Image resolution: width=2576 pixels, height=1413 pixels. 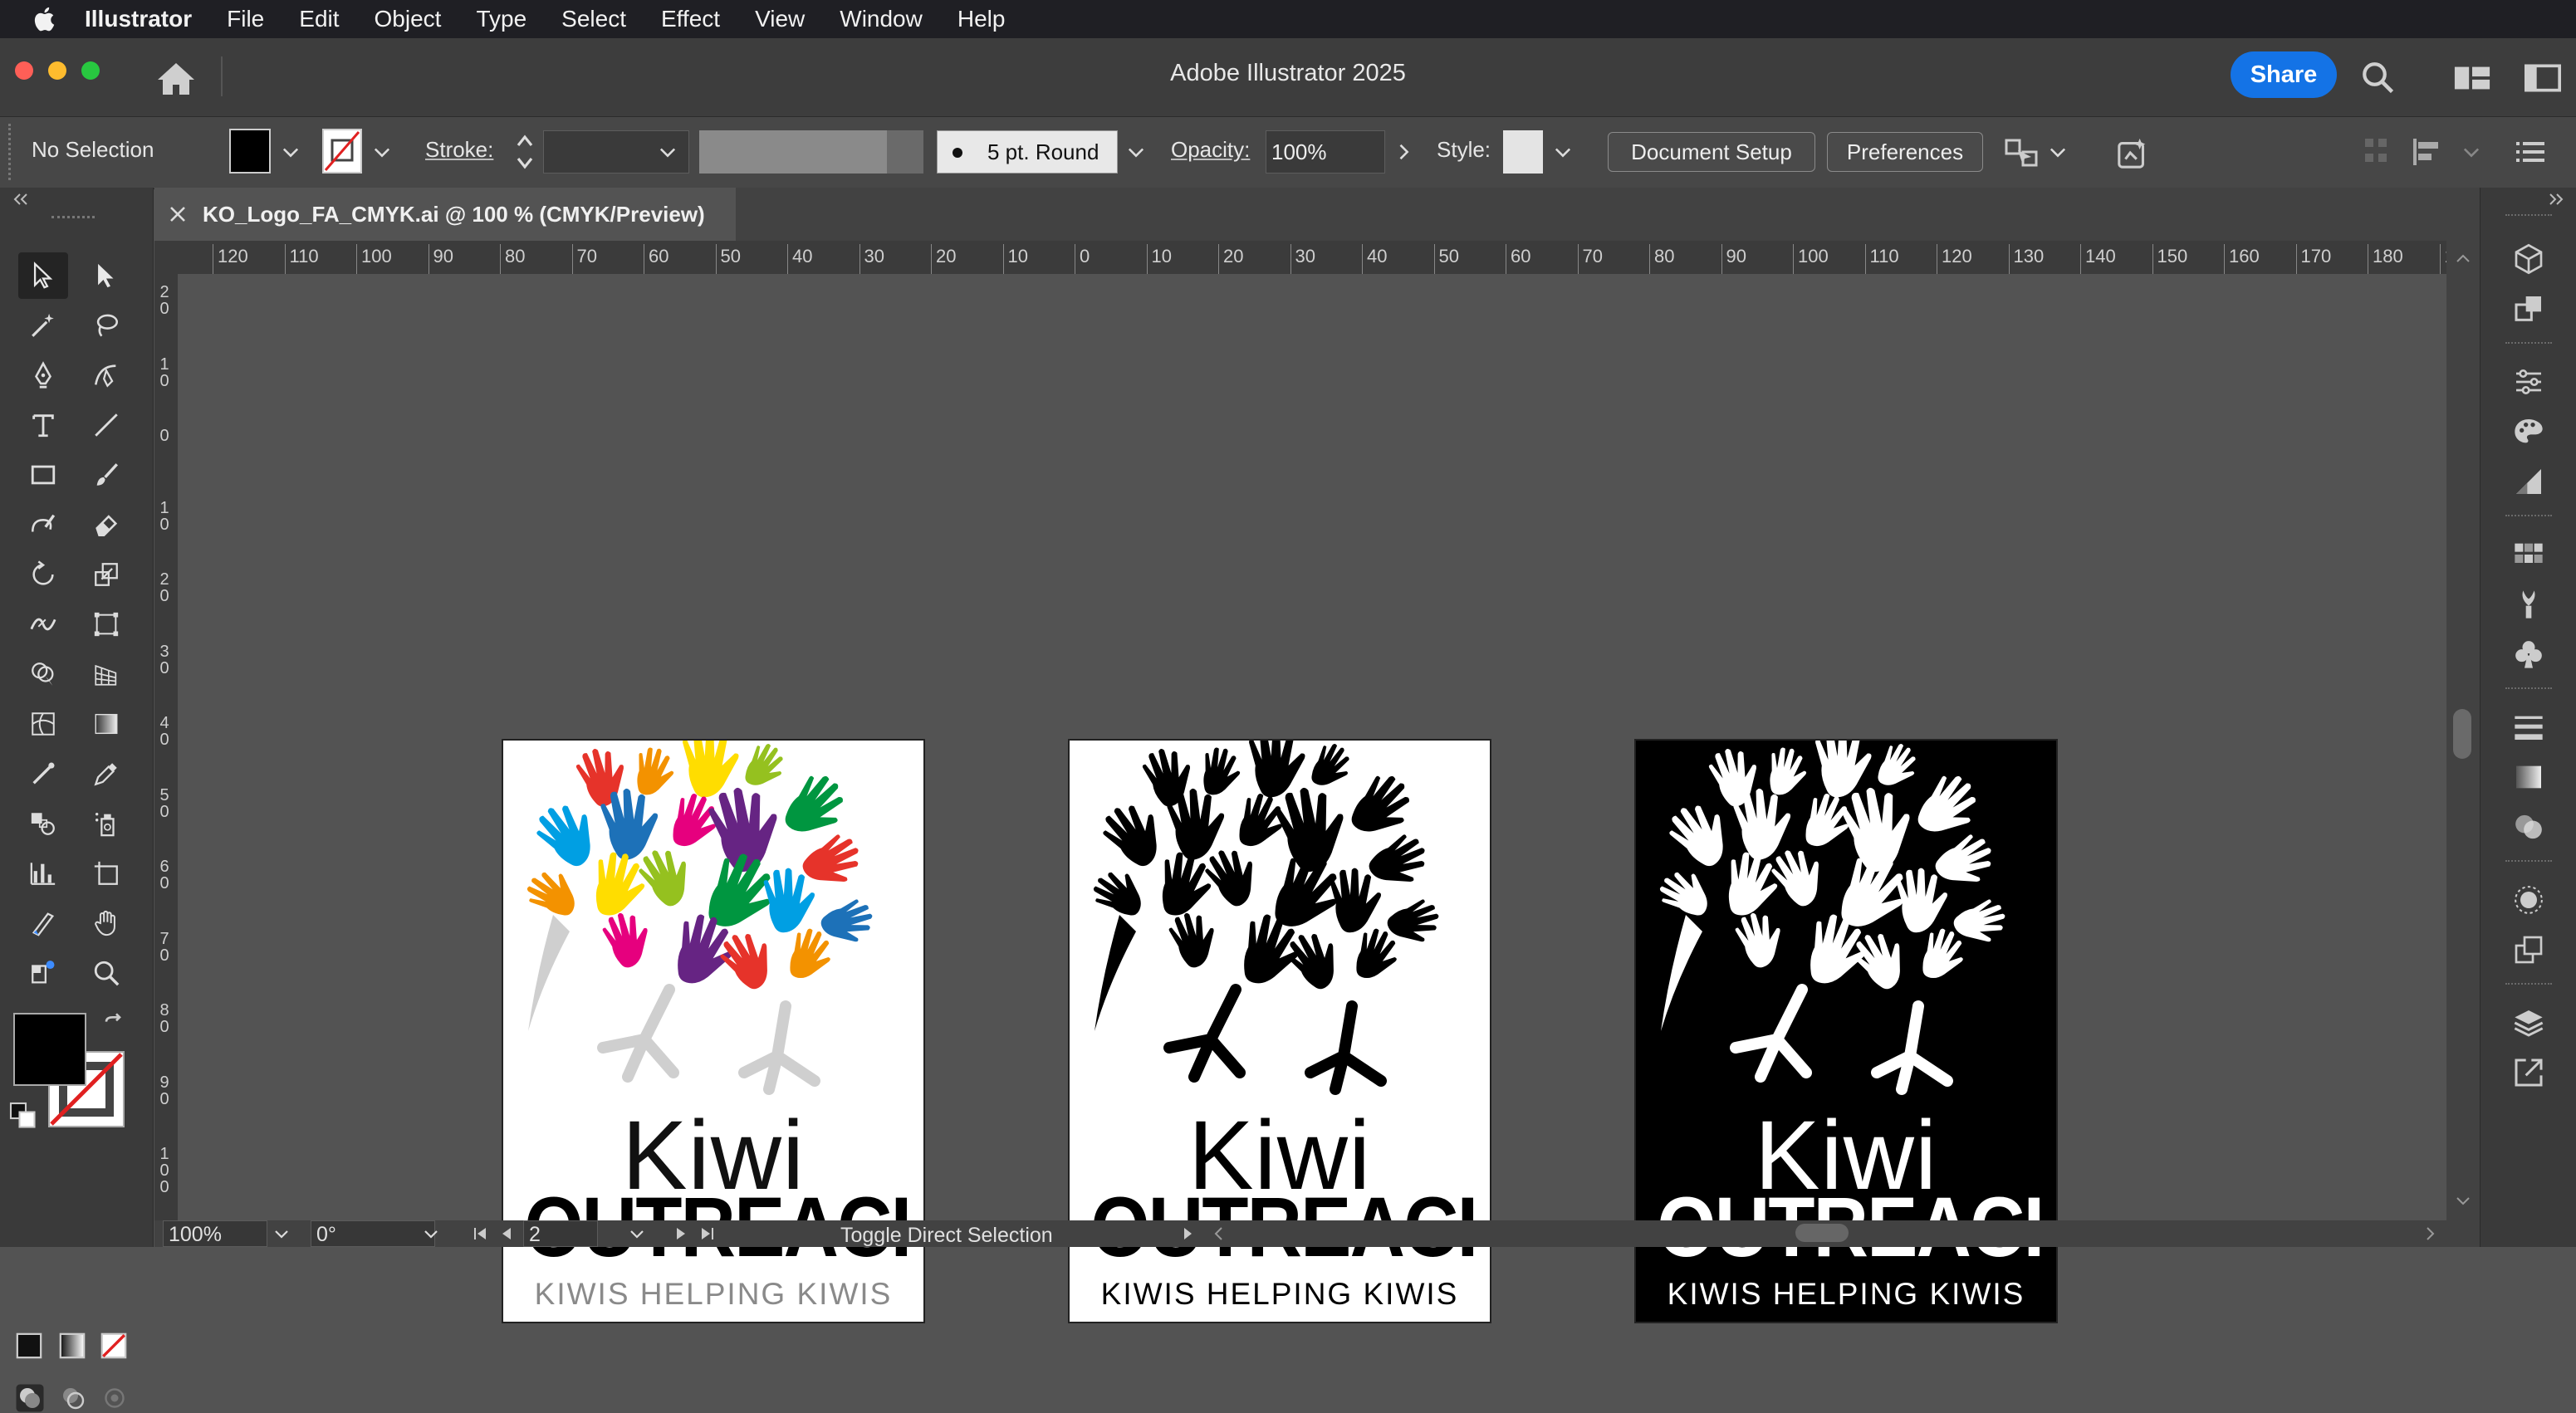 What do you see at coordinates (43, 275) in the screenshot?
I see `selection-tool` at bounding box center [43, 275].